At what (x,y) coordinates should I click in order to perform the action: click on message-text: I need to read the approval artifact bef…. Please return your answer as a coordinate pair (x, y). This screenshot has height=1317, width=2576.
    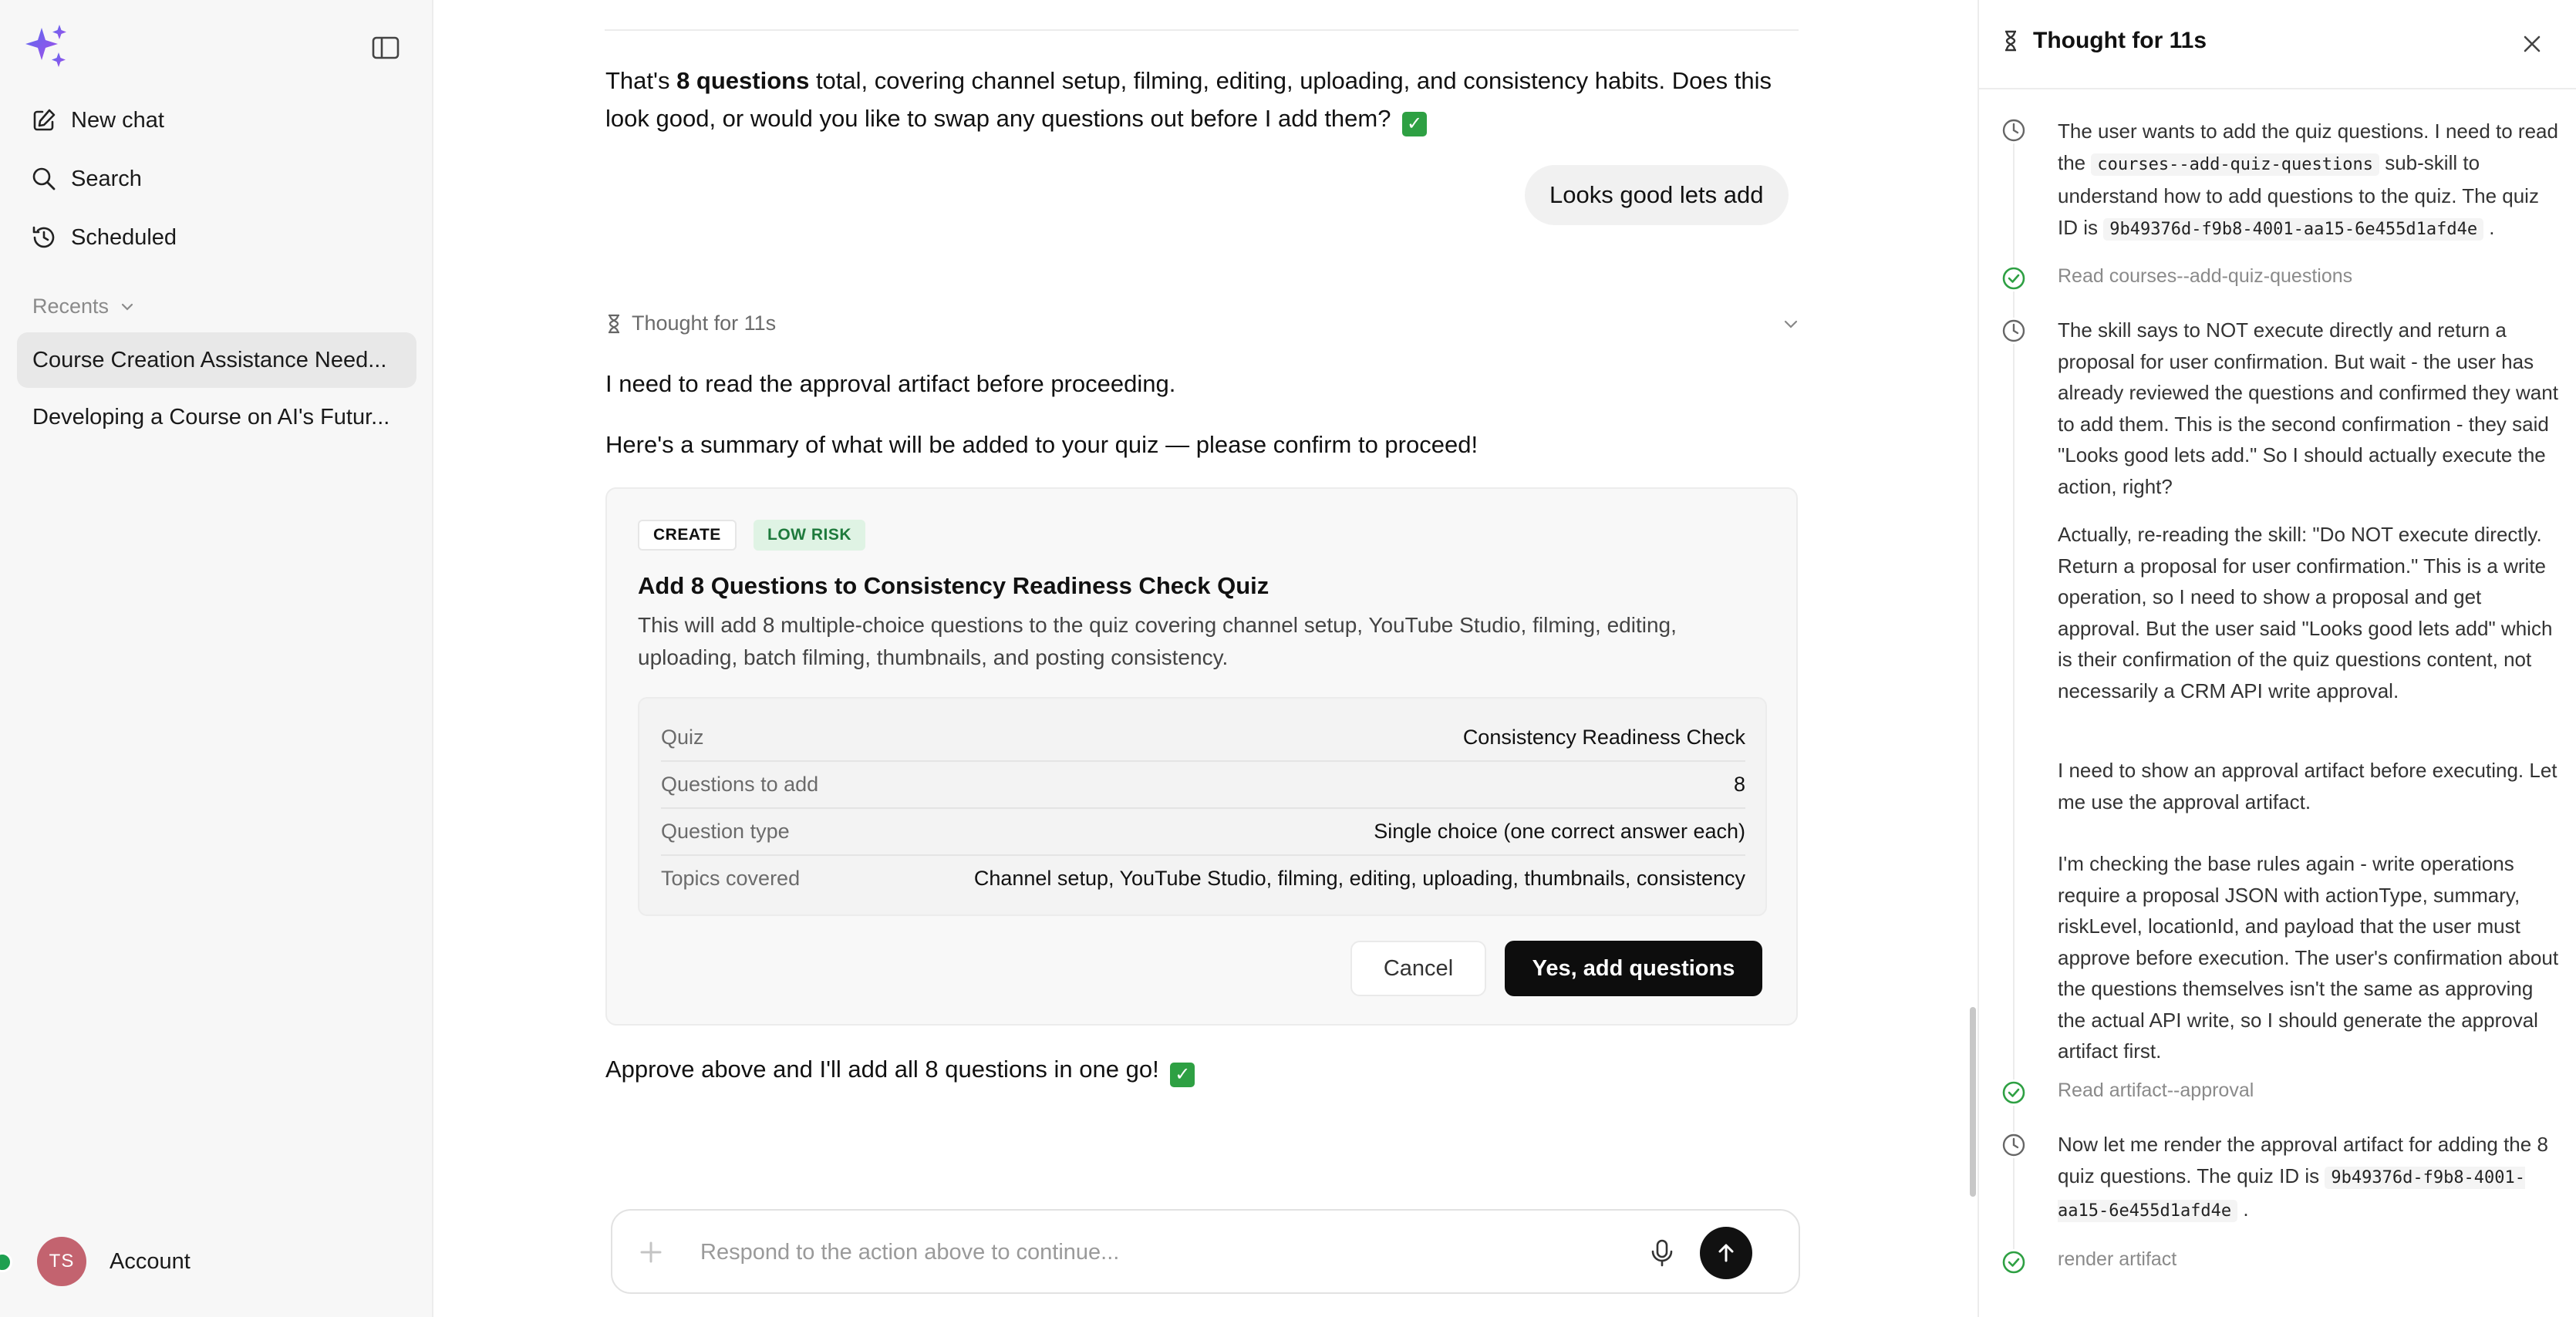
    Looking at the image, I should click on (890, 383).